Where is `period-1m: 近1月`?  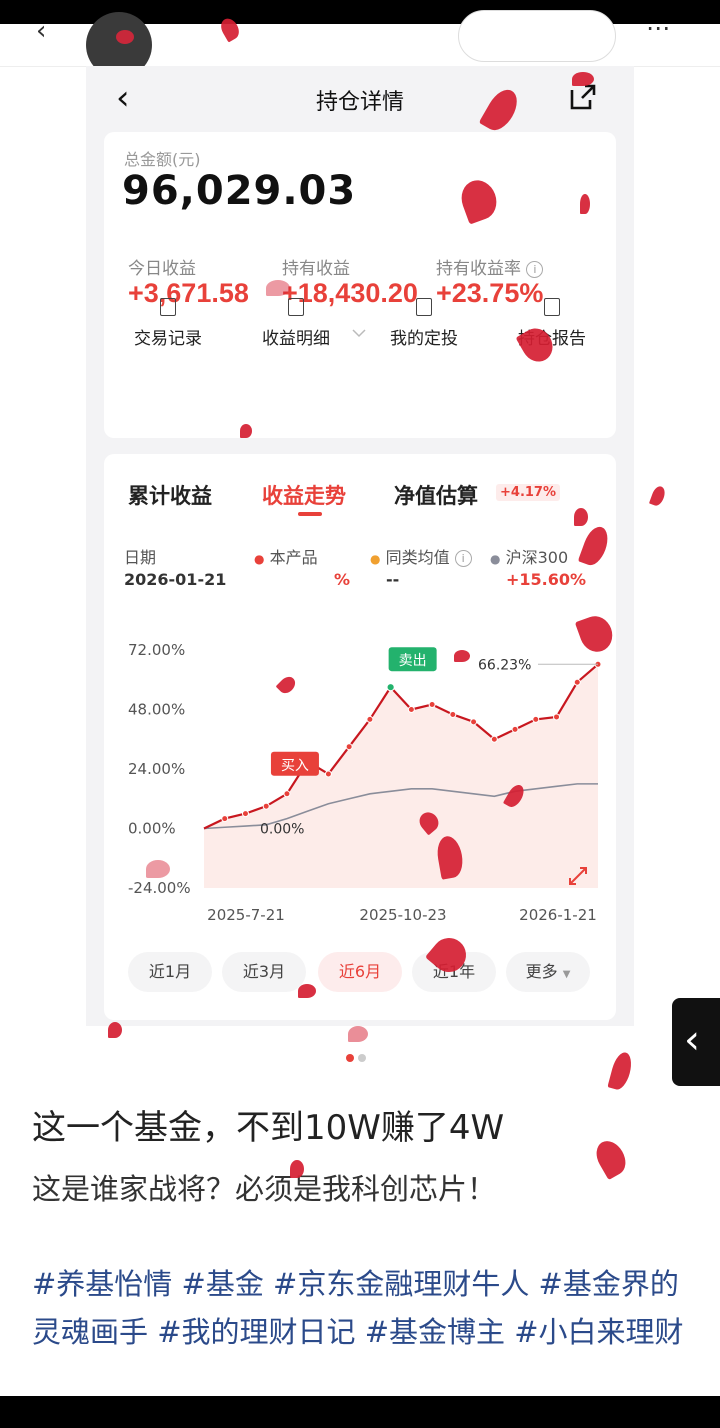 period-1m: 近1月 is located at coordinates (170, 972).